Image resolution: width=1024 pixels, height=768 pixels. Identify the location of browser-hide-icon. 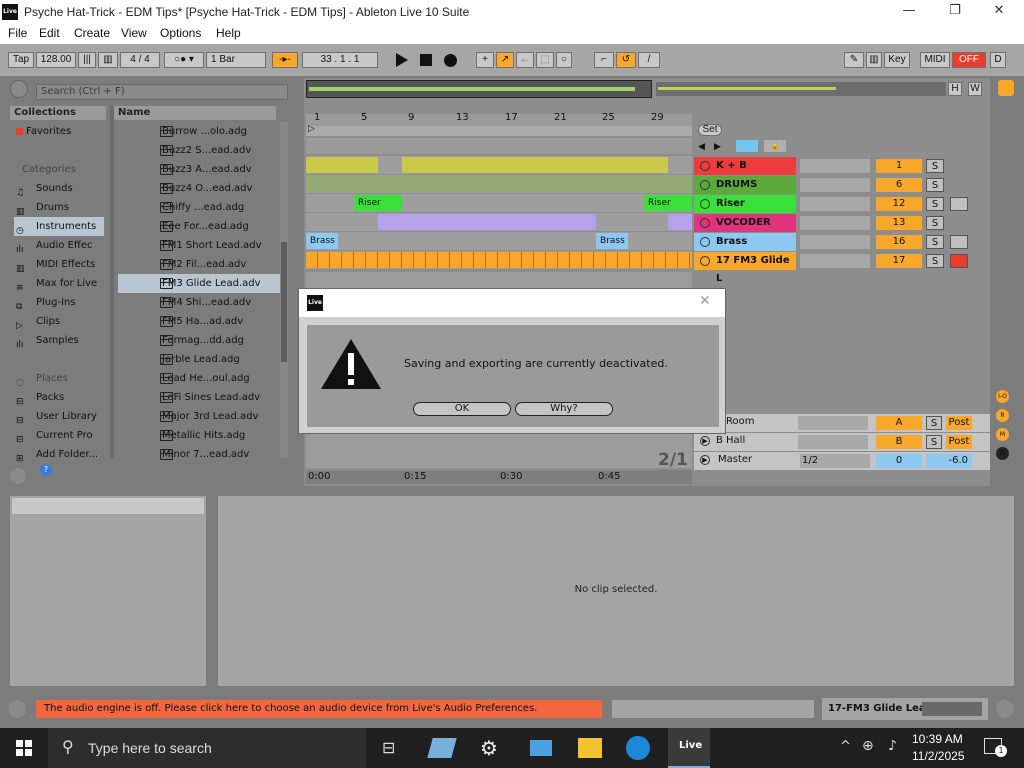
(18, 476).